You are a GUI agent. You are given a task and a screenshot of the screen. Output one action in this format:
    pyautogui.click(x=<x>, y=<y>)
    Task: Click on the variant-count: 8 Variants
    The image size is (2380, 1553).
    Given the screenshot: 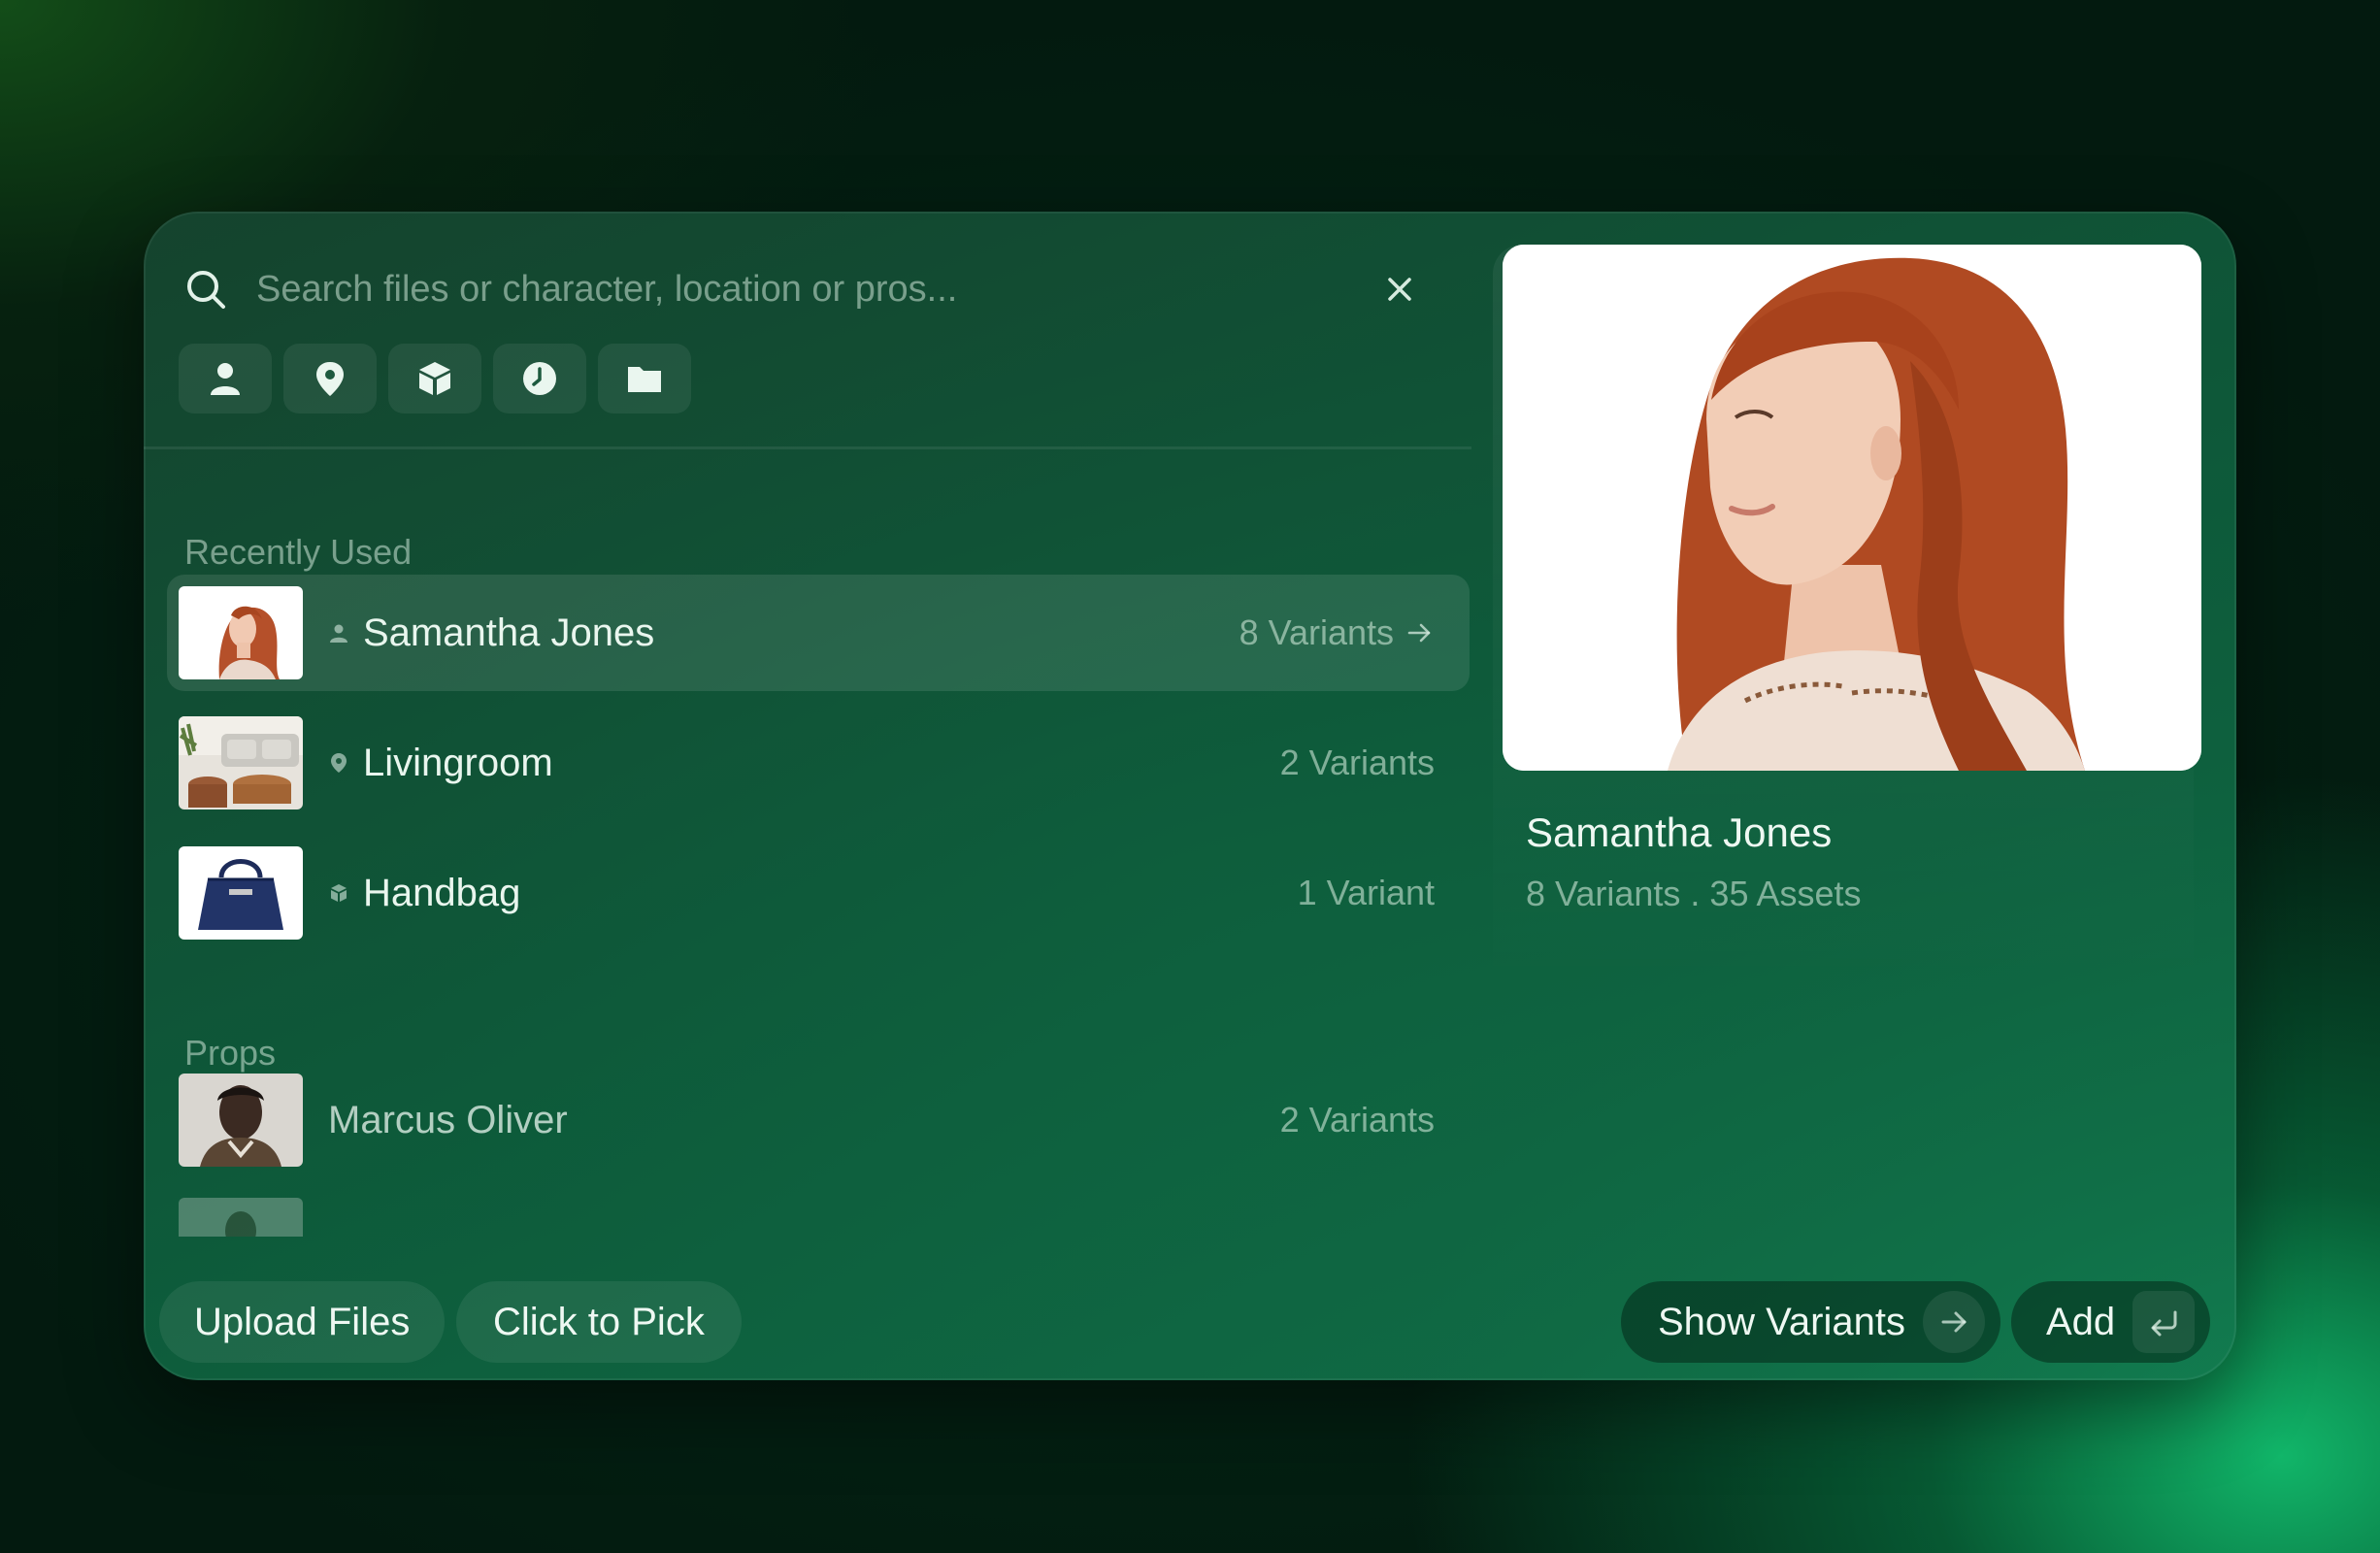 What is the action you would take?
    pyautogui.click(x=1337, y=632)
    